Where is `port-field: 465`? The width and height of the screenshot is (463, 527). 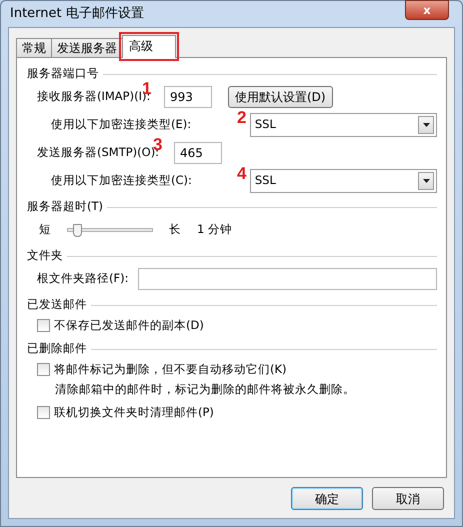 port-field: 465 is located at coordinates (198, 153).